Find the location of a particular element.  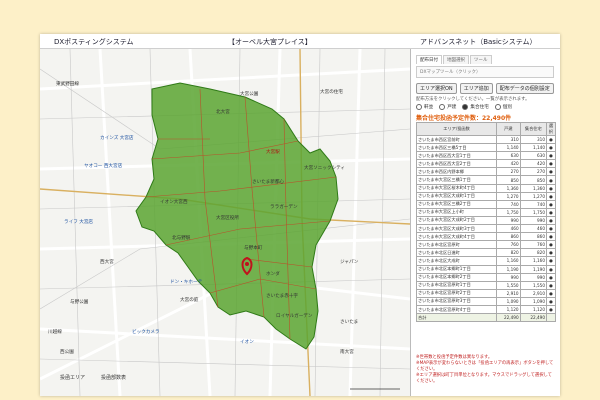

table-cell: 760 is located at coordinates (533, 245).